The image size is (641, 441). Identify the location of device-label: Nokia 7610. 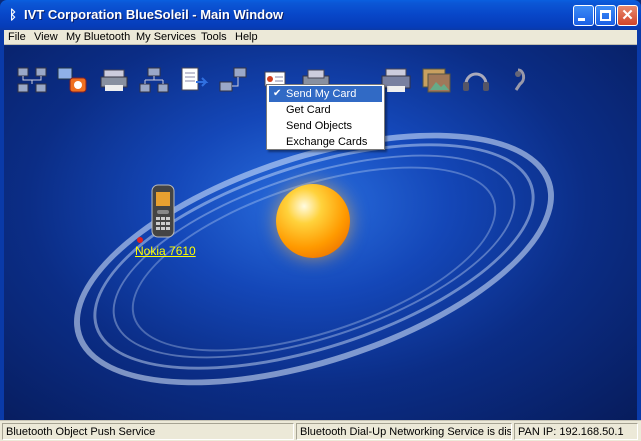
(165, 251).